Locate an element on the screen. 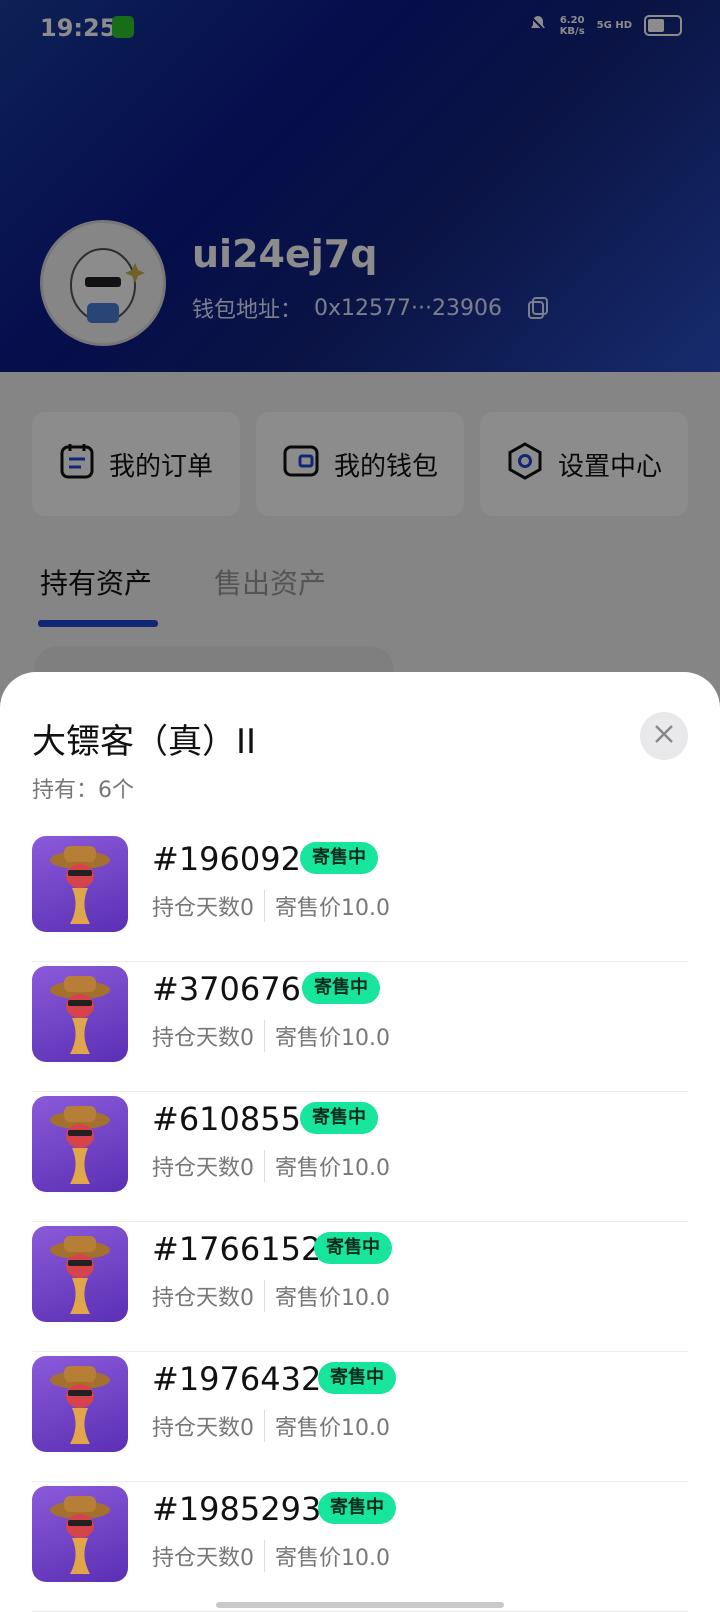  close-icon is located at coordinates (664, 736).